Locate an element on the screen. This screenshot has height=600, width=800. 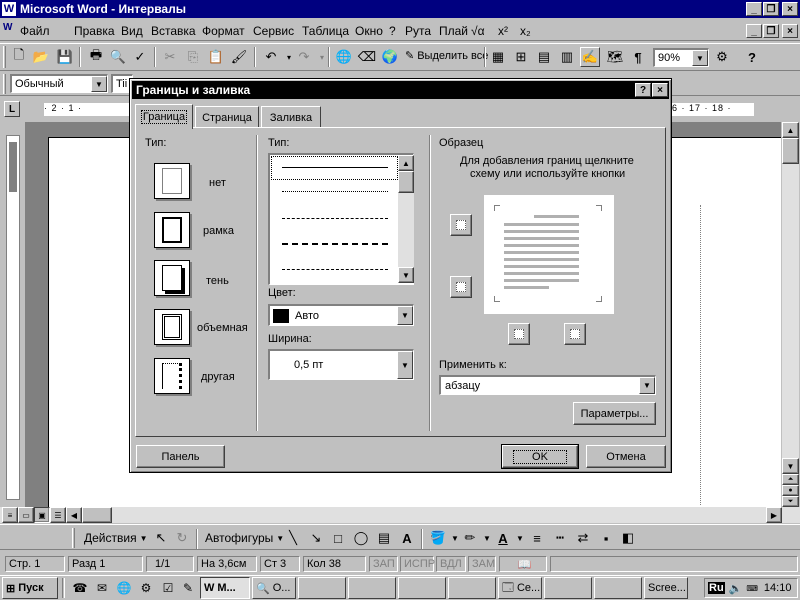
scroll-down-button: ▼ is located at coordinates (790, 466).